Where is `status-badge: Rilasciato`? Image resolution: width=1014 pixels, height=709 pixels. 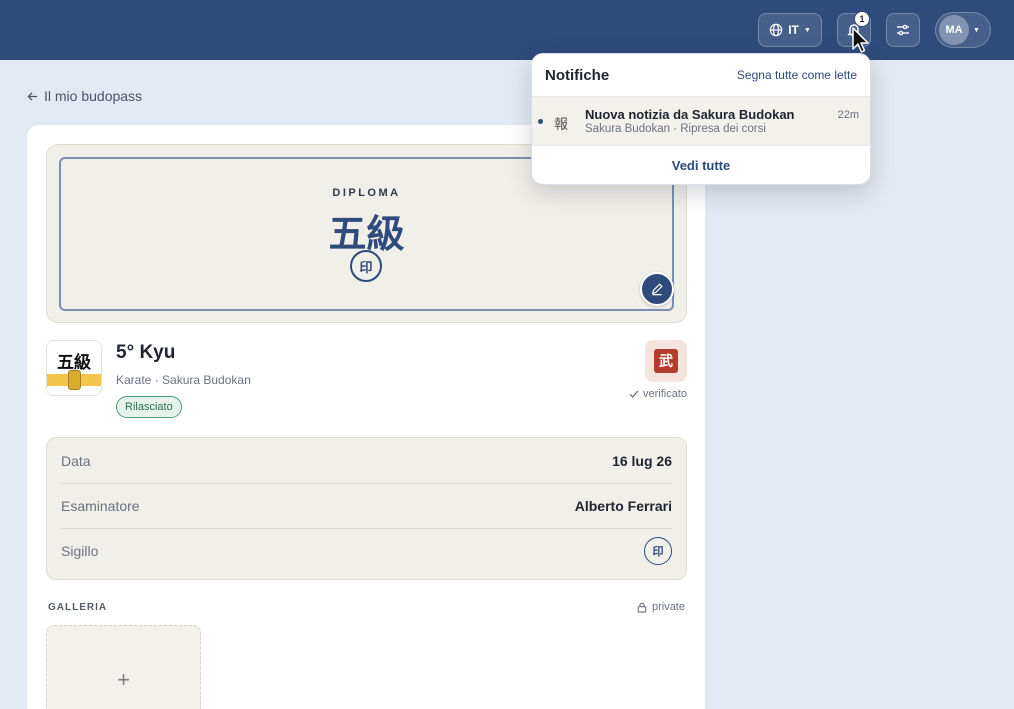
status-badge: Rilasciato is located at coordinates (149, 407).